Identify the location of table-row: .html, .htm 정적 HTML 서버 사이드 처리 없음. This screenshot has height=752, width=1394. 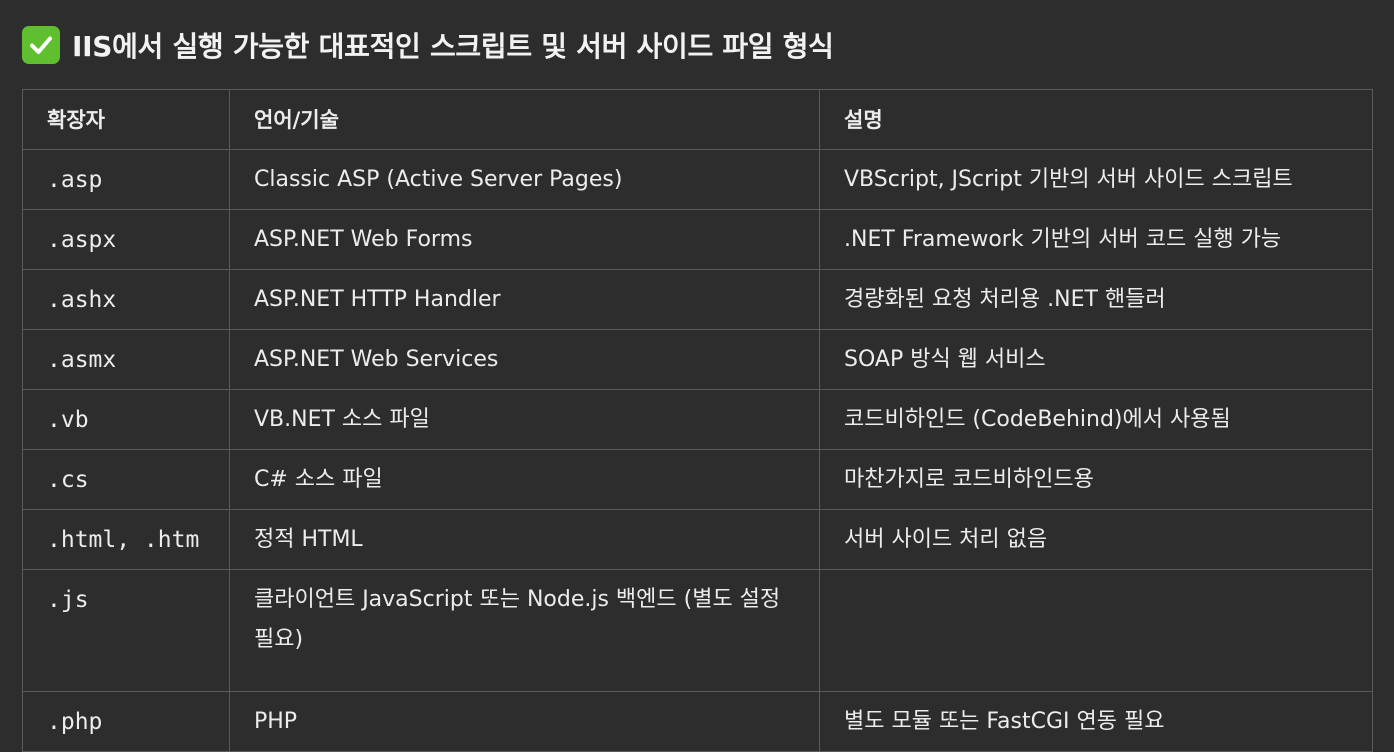
(697, 539).